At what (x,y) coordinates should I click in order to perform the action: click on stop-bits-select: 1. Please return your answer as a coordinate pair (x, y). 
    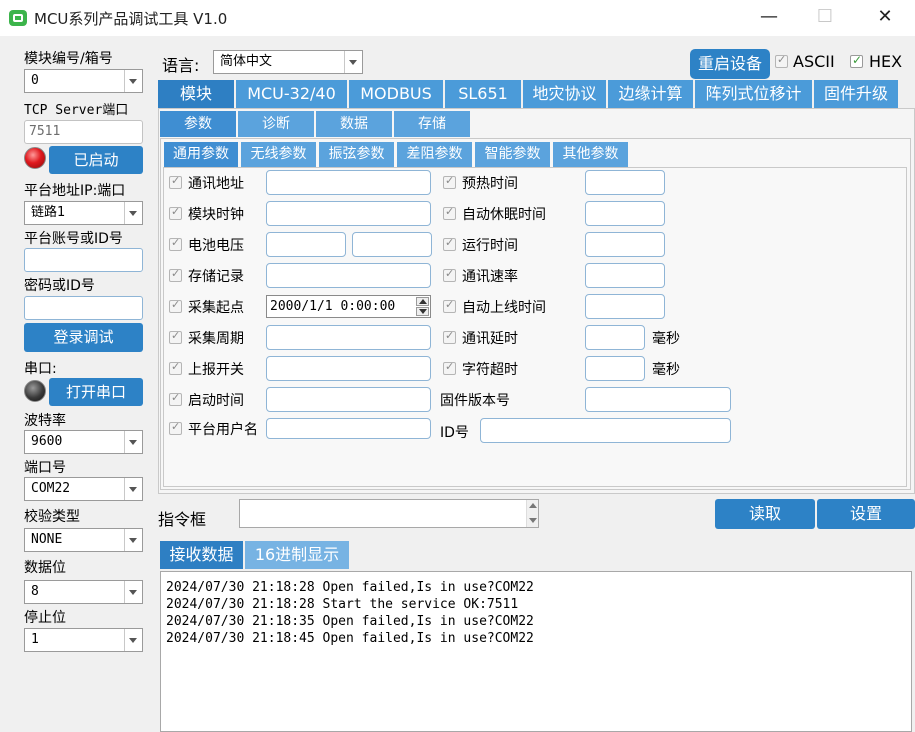
    Looking at the image, I should click on (83, 640).